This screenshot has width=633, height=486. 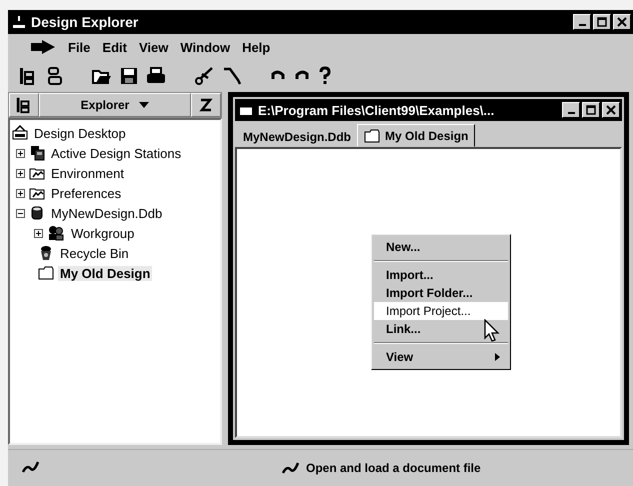 What do you see at coordinates (46, 273) in the screenshot?
I see `folder-icon` at bounding box center [46, 273].